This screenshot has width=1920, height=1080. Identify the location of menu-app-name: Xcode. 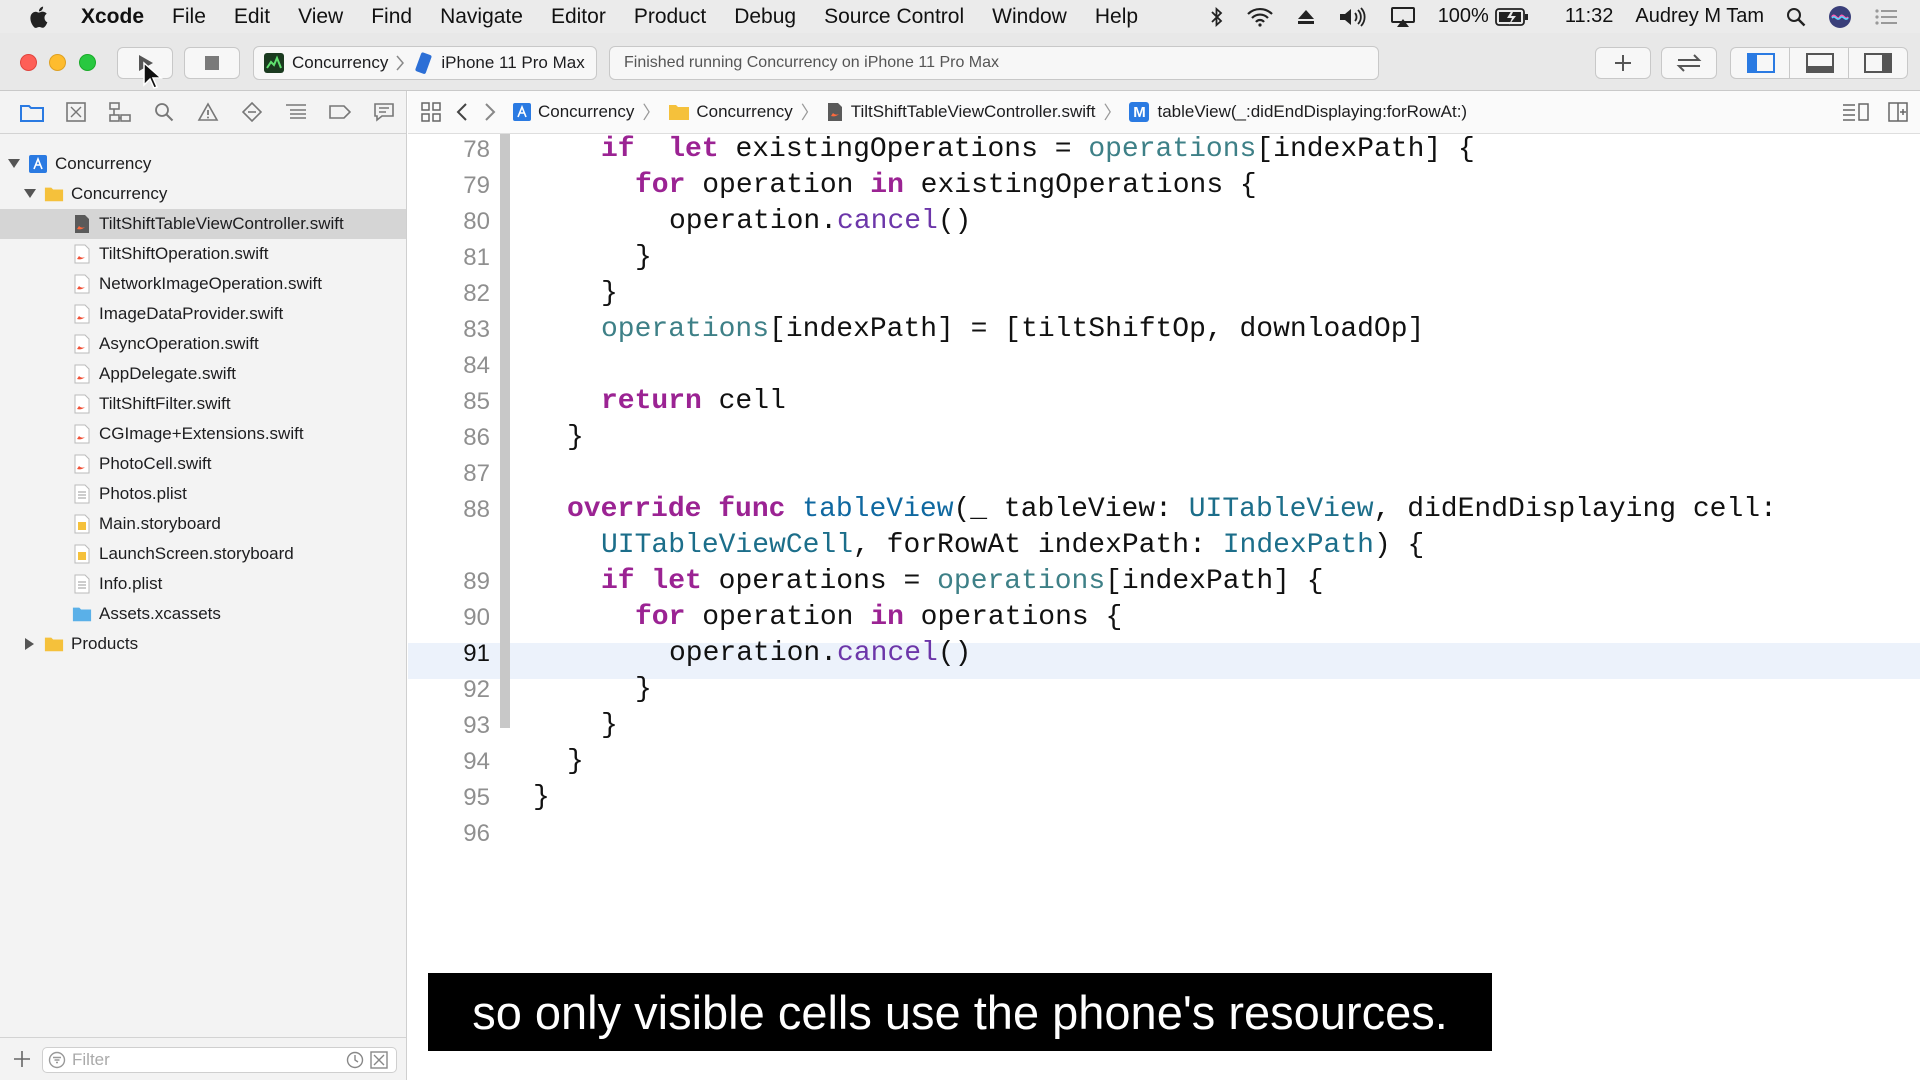
(112, 17).